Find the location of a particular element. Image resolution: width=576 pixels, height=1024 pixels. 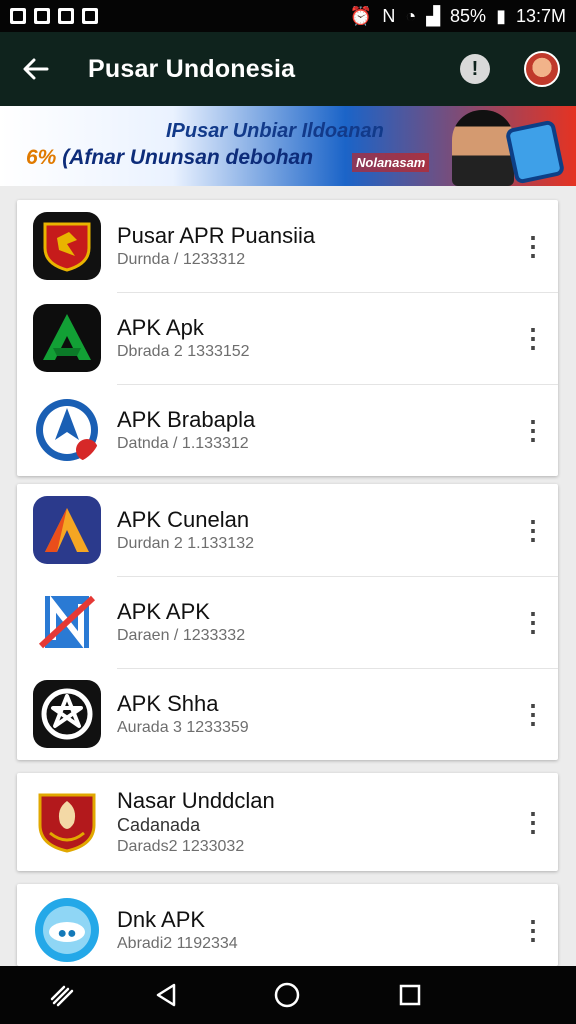

back-nav-button is located at coordinates (166, 995).